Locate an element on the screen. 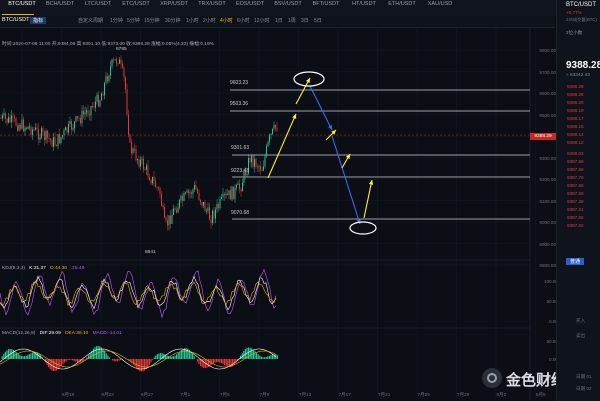  price-axis-label: 9000.00 is located at coordinates (547, 222).